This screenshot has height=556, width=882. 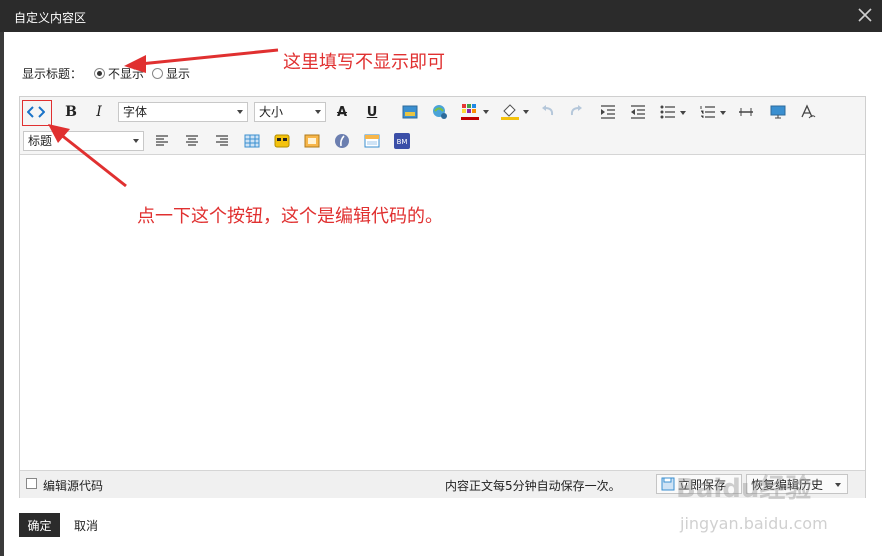 I want to click on align-left-icon, so click(x=162, y=140).